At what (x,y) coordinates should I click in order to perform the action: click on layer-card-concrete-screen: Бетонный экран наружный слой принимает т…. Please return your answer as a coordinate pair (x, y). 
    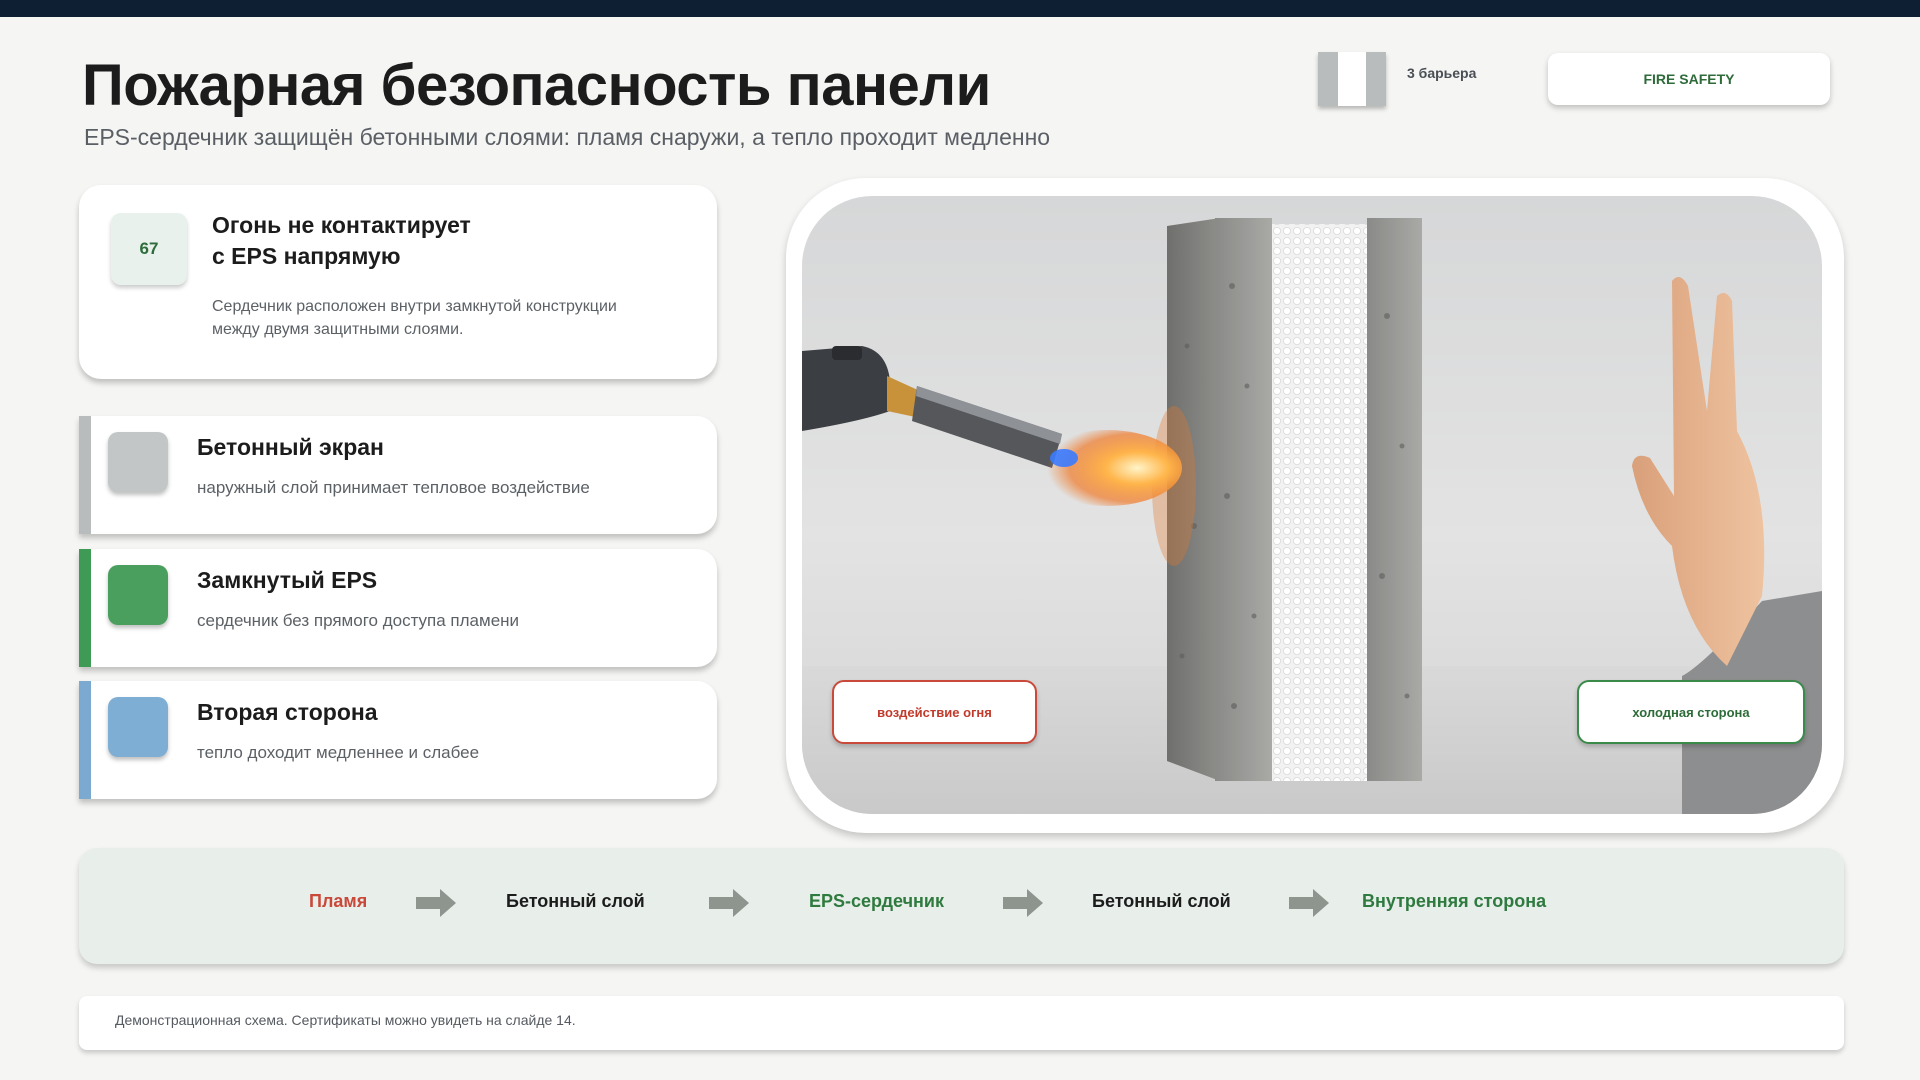
    Looking at the image, I should click on (398, 475).